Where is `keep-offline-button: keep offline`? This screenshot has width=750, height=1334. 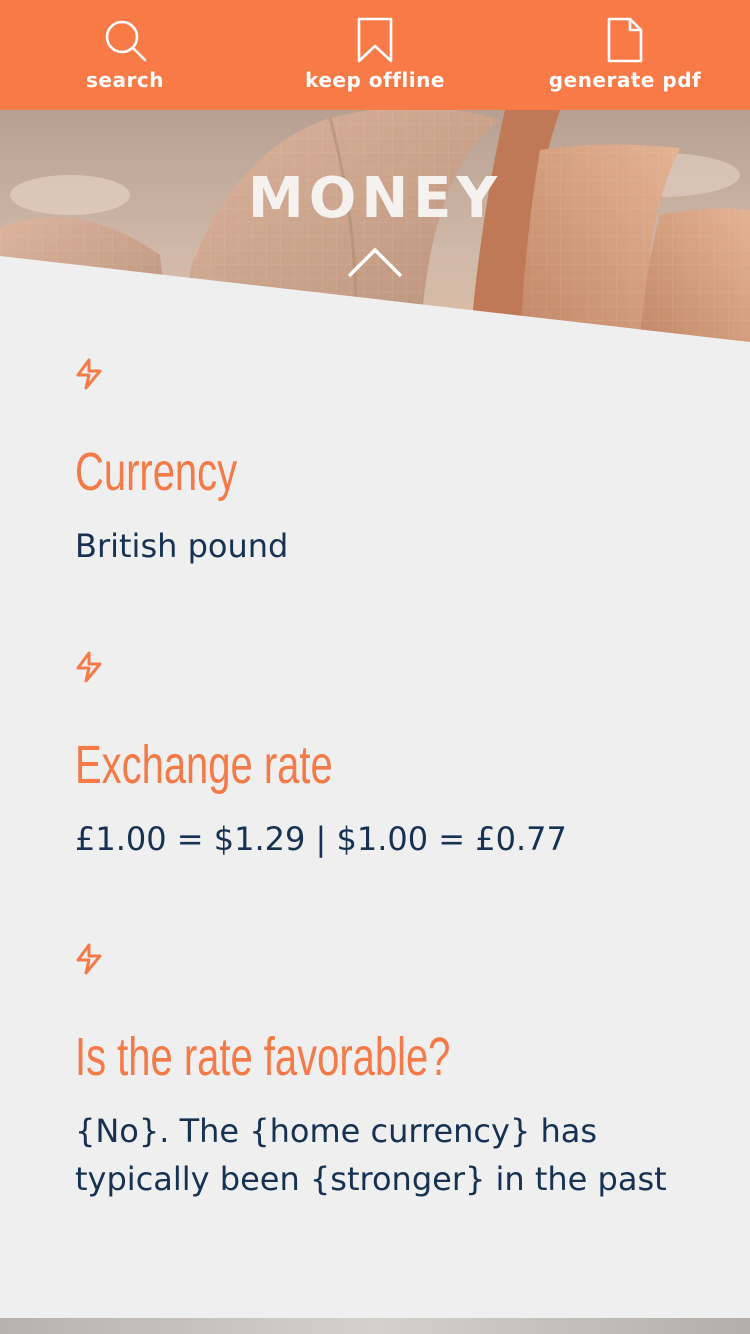 keep-offline-button: keep offline is located at coordinates (375, 55).